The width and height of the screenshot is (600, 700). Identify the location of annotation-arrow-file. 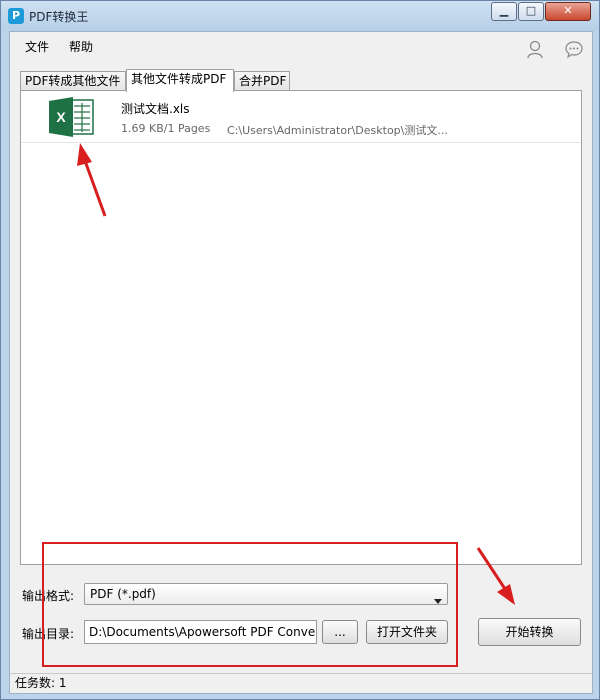
(92, 180).